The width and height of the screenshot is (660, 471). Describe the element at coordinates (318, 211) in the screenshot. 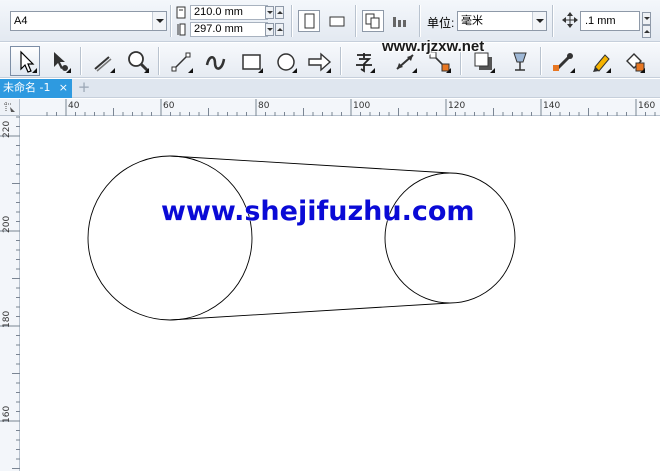

I see `canvas-watermark: www.shejifuzhu.com` at that location.